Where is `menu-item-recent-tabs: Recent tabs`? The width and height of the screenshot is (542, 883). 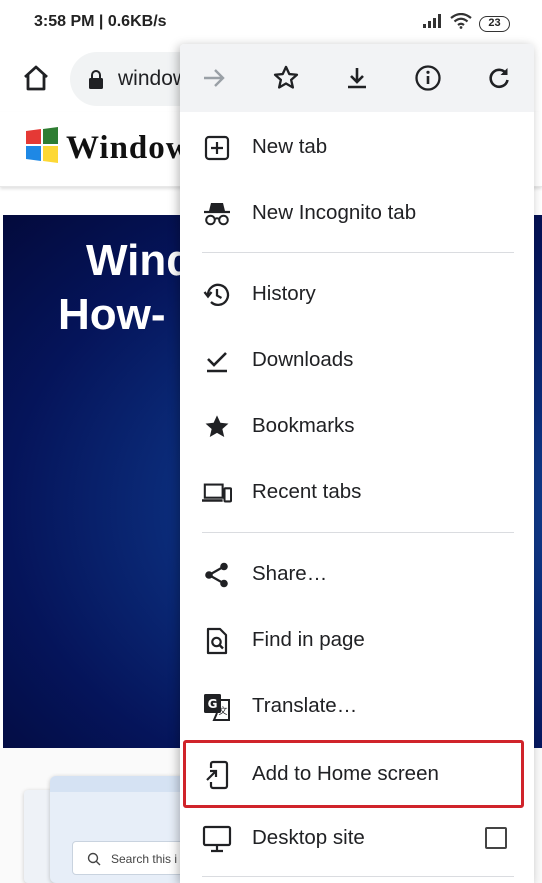 menu-item-recent-tabs: Recent tabs is located at coordinates (357, 492).